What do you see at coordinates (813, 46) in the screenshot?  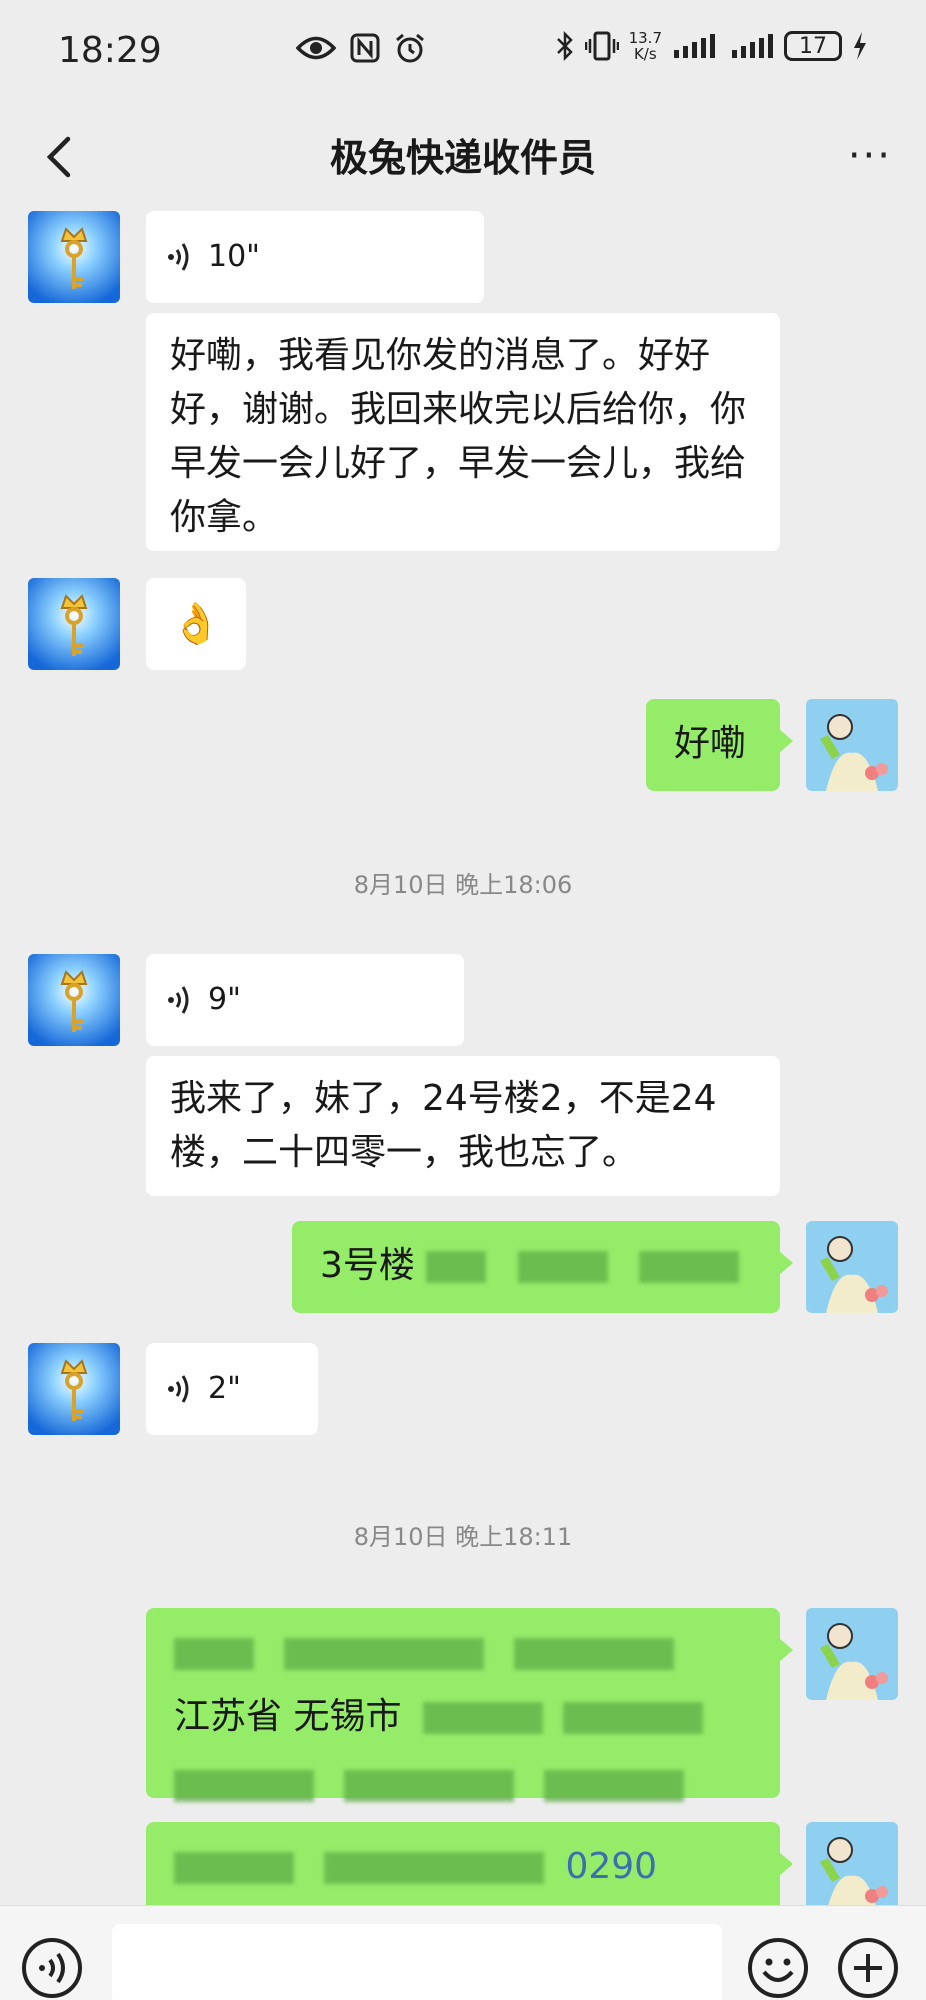 I see `battery-indicator: 17` at bounding box center [813, 46].